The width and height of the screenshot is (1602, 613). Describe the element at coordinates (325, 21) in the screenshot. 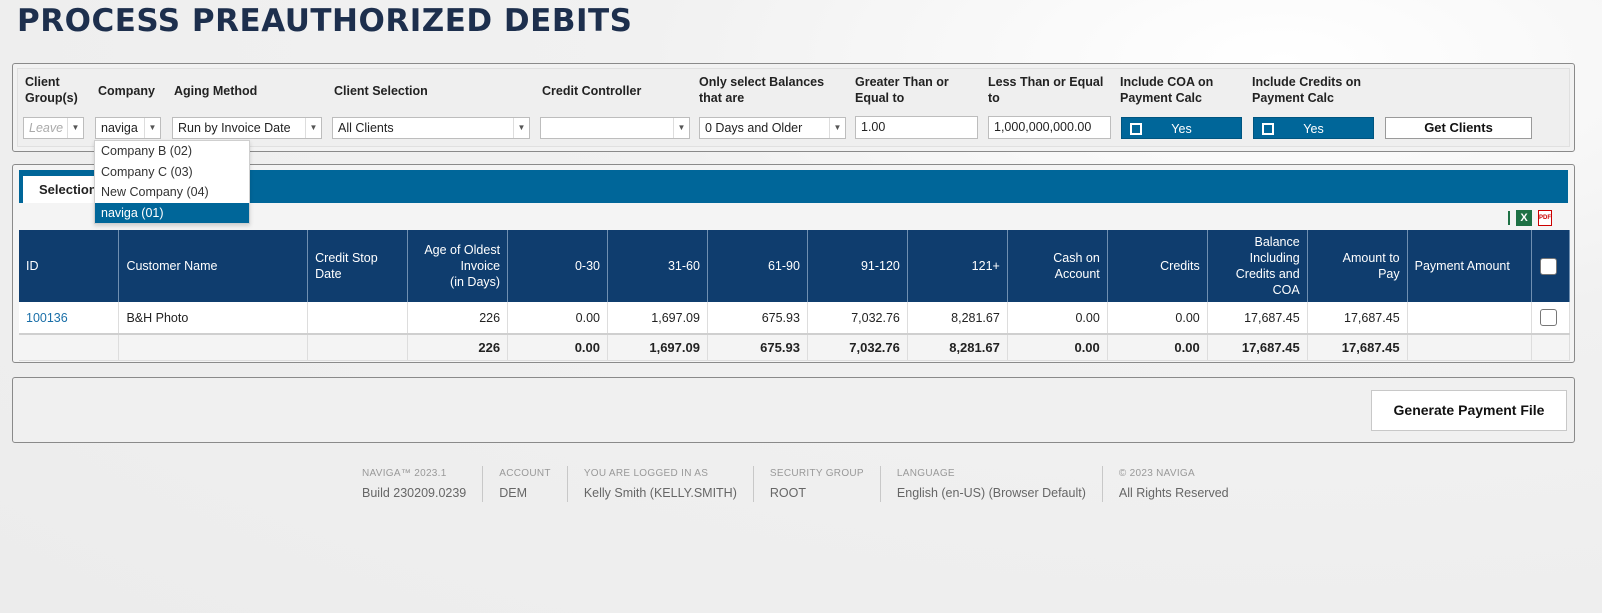

I see `page-title: PROCESS PREAUTHORIZED DEBITS` at that location.